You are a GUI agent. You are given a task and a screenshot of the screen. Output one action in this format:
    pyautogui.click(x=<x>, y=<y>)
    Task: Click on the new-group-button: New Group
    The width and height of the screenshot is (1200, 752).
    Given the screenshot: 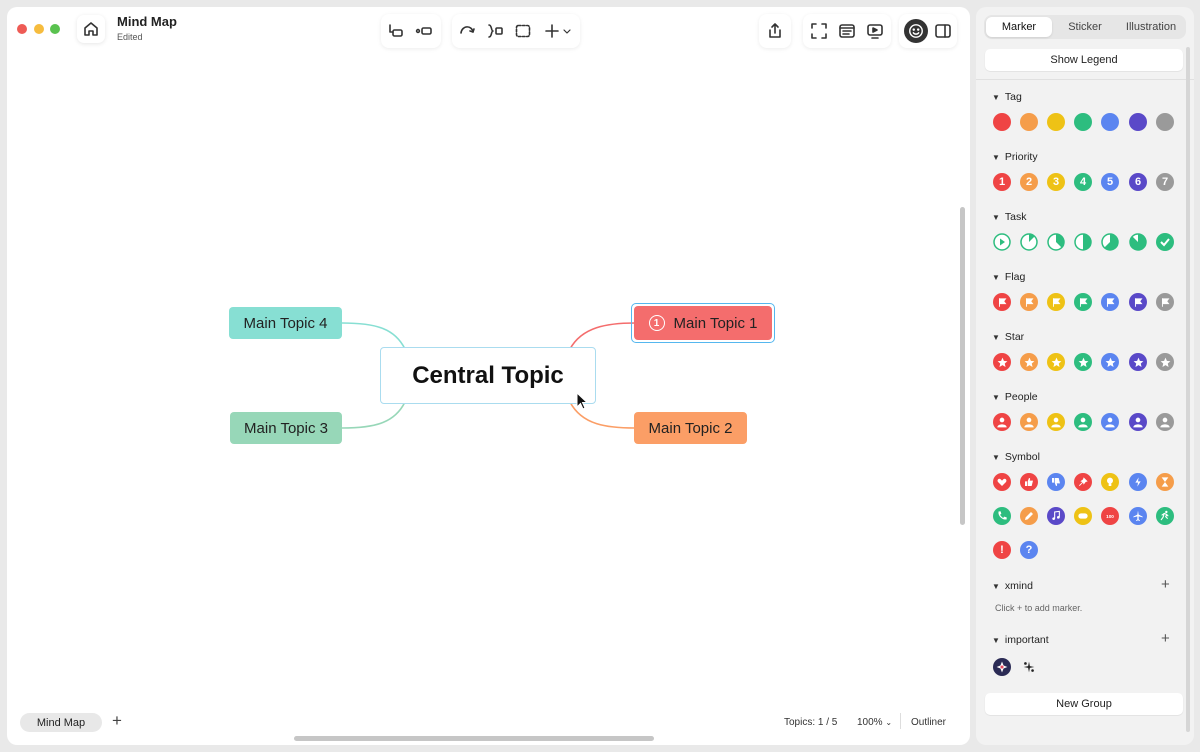 What is the action you would take?
    pyautogui.click(x=1084, y=704)
    